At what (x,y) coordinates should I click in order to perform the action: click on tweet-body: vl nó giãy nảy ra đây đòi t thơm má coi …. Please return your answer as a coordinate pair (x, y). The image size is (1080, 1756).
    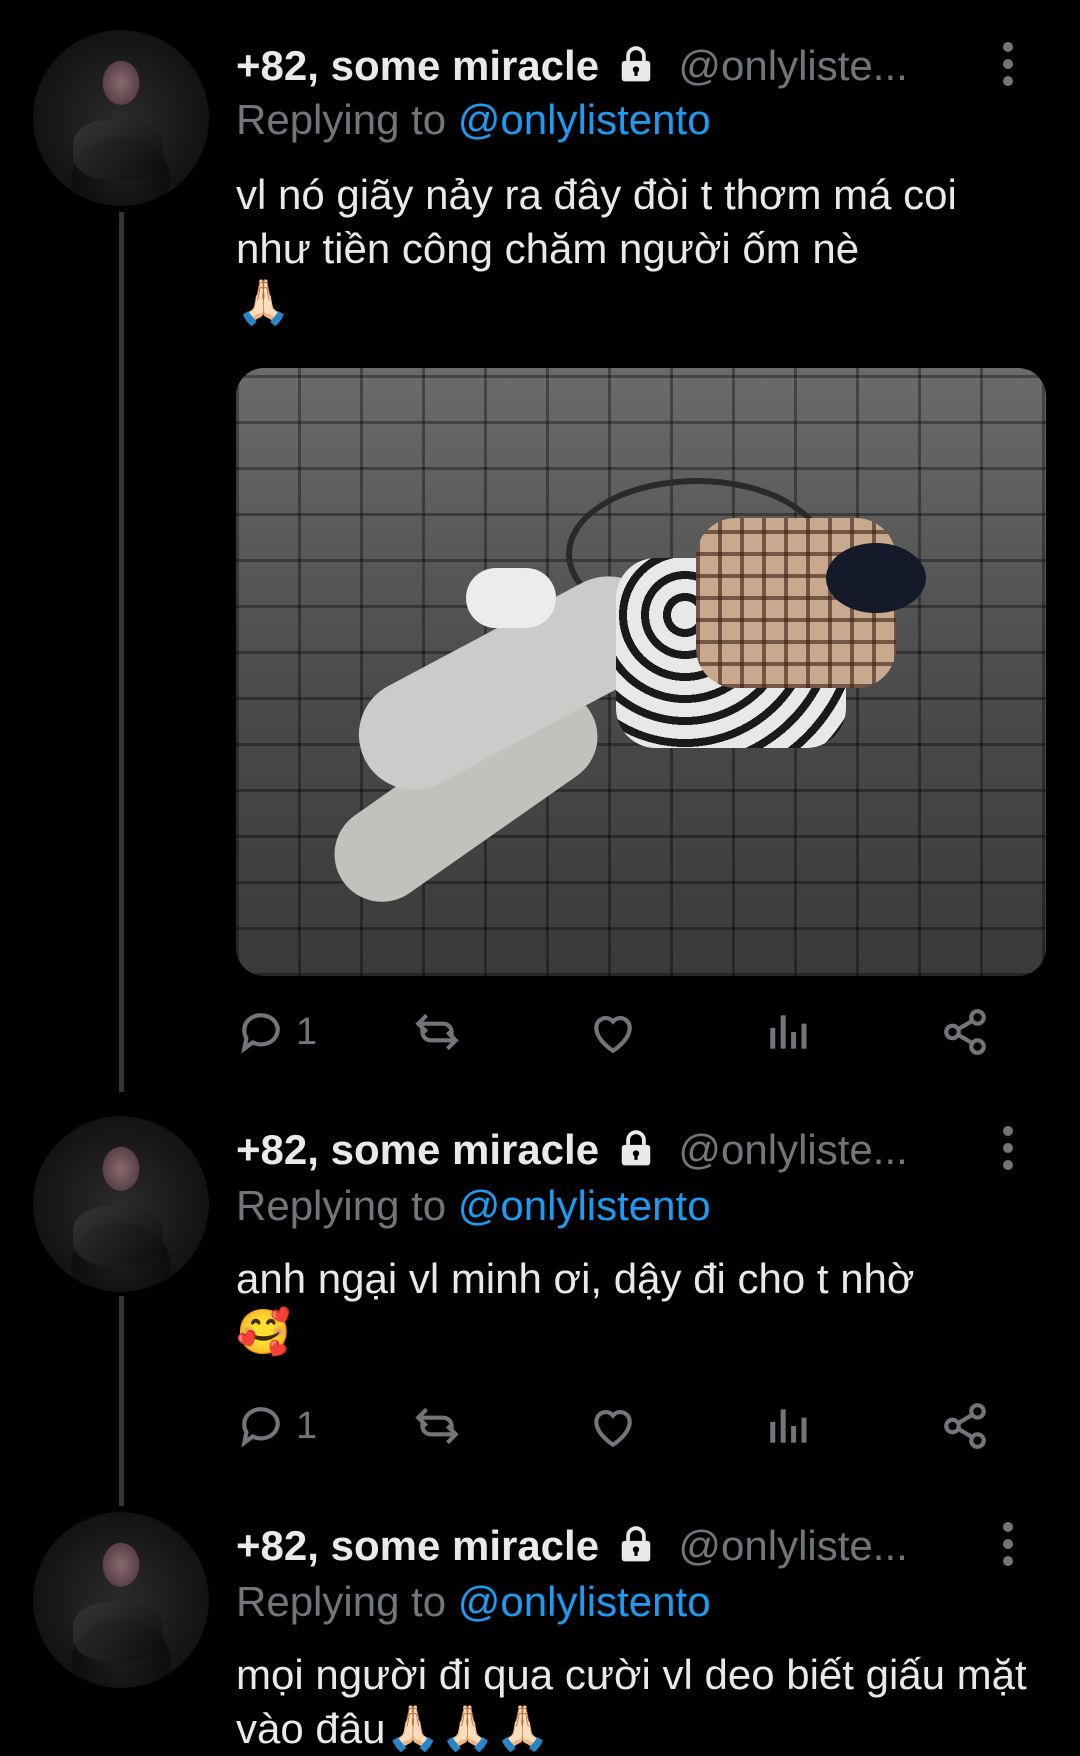
    Looking at the image, I should click on (596, 221).